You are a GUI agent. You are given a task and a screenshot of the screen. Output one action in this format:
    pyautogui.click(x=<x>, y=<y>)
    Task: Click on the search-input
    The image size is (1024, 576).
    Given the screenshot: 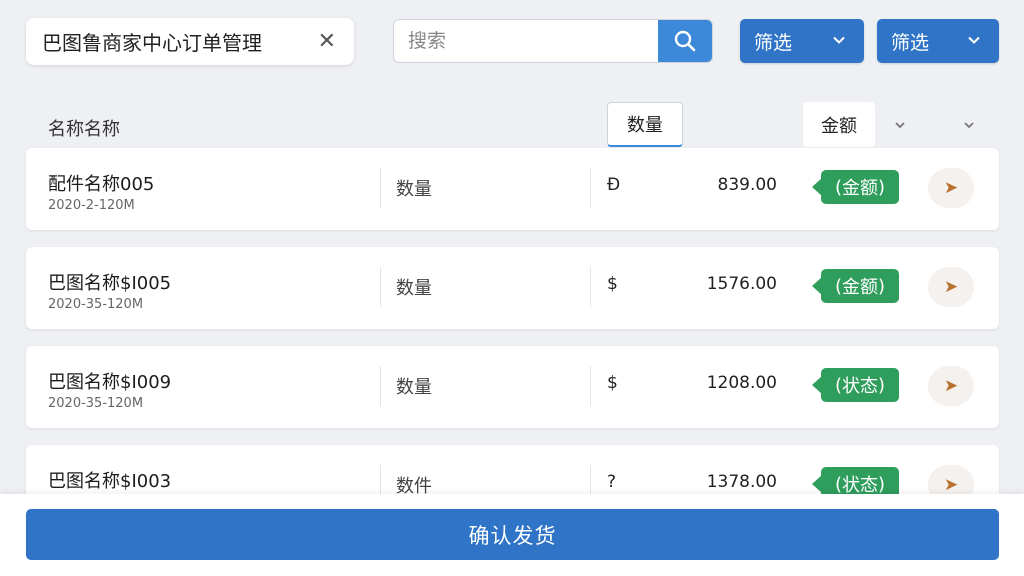 What is the action you would take?
    pyautogui.click(x=526, y=41)
    